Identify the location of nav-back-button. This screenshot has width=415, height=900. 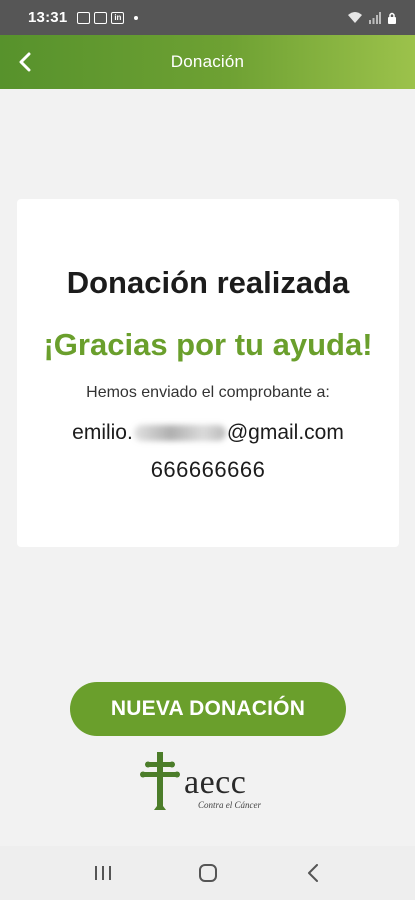
(313, 873).